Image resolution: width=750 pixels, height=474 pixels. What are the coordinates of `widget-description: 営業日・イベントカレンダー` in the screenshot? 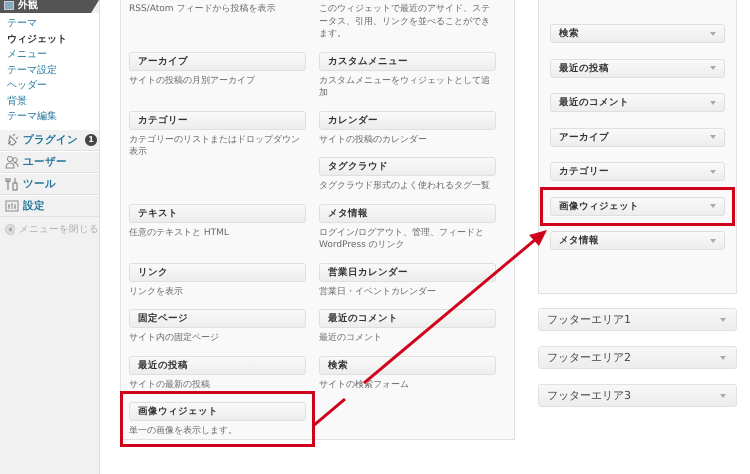 It's located at (378, 292).